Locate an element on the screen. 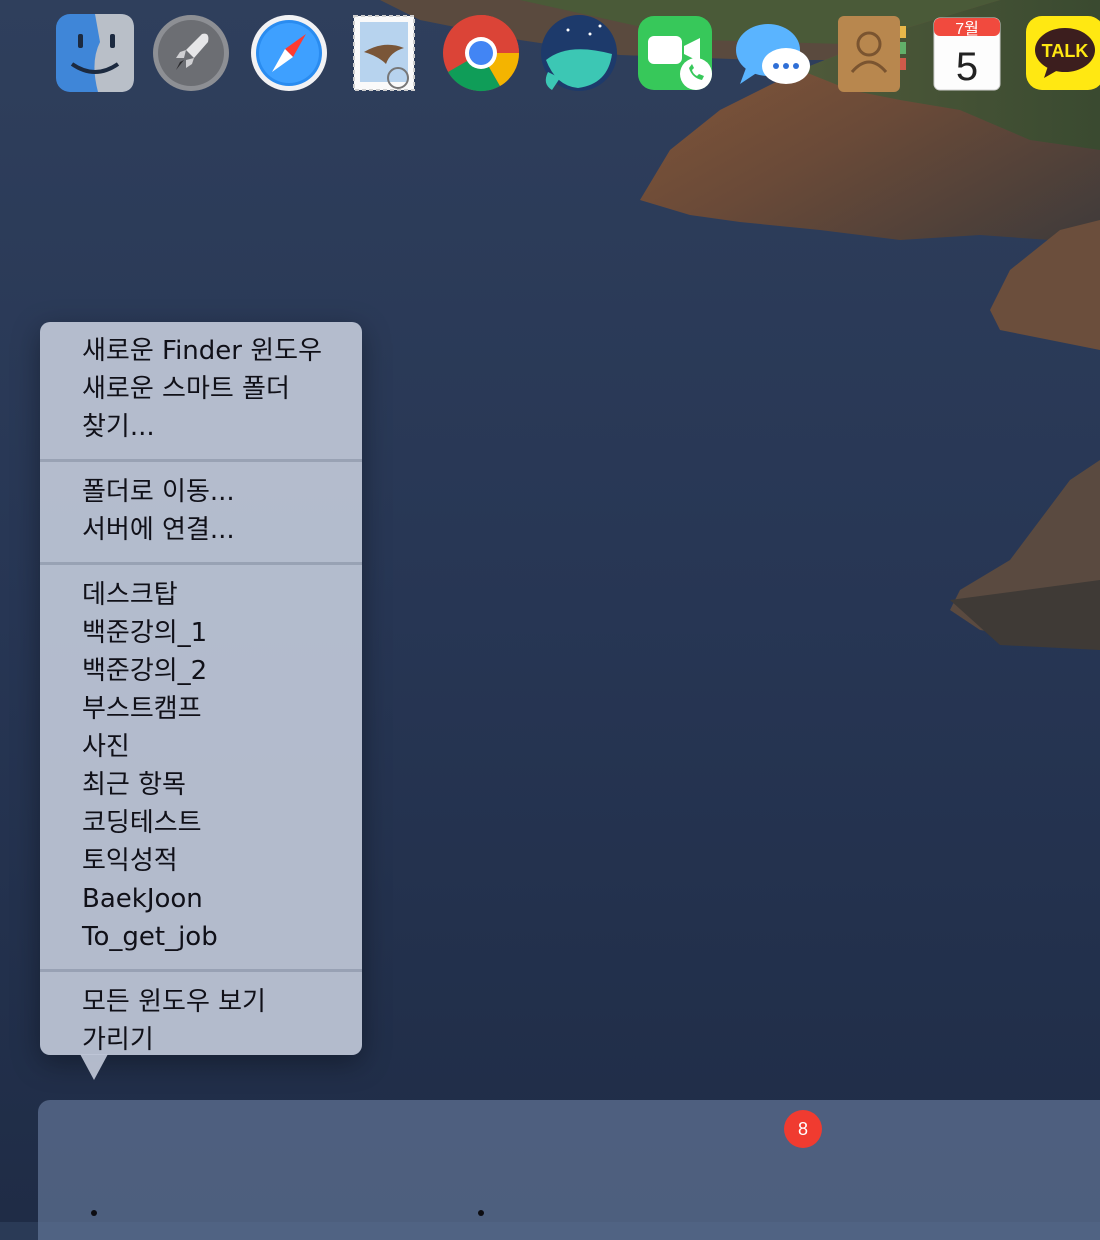 Image resolution: width=1100 pixels, height=1240 pixels. menu-item-folder-toeic-score: 토익성적 is located at coordinates (201, 861).